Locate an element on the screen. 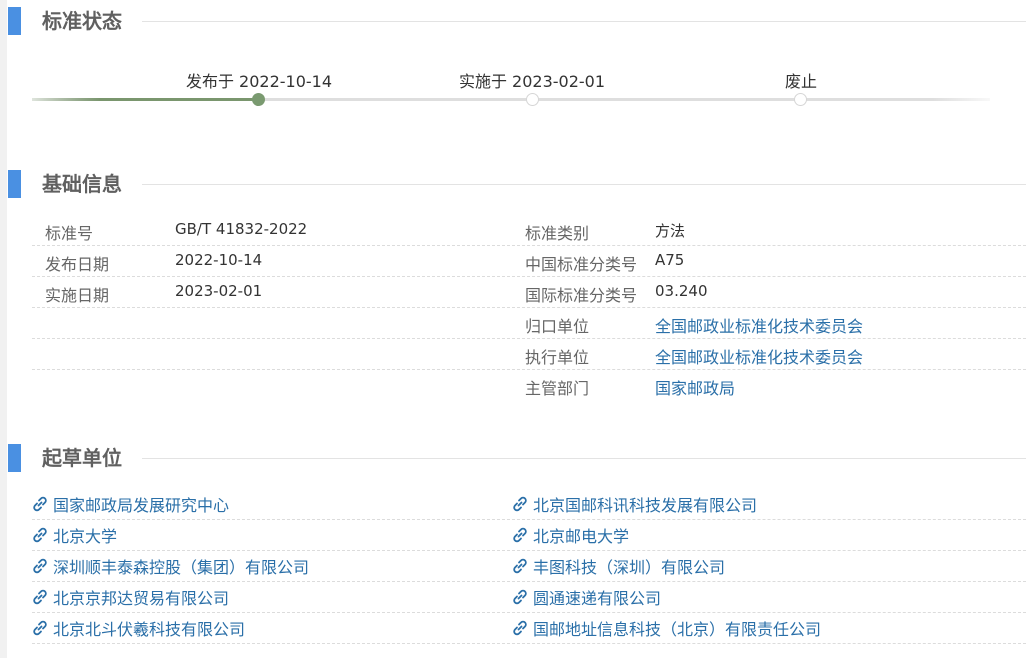  info-row-standard-number: 标准号 GB/T 41832-2022 is located at coordinates (271, 230).